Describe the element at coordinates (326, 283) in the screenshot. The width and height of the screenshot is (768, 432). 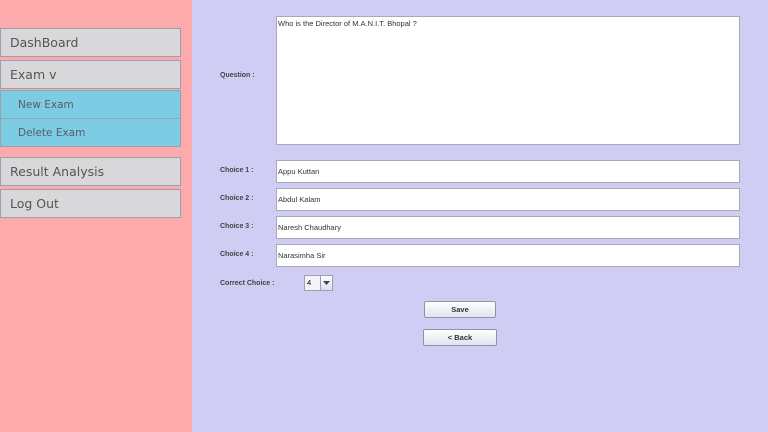
I see `chevron-down-icon` at that location.